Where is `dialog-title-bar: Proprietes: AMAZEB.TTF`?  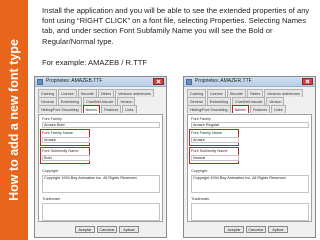
dialog-title-bar: Proprietes: AMAZEB.TTF is located at coordinates (100, 82).